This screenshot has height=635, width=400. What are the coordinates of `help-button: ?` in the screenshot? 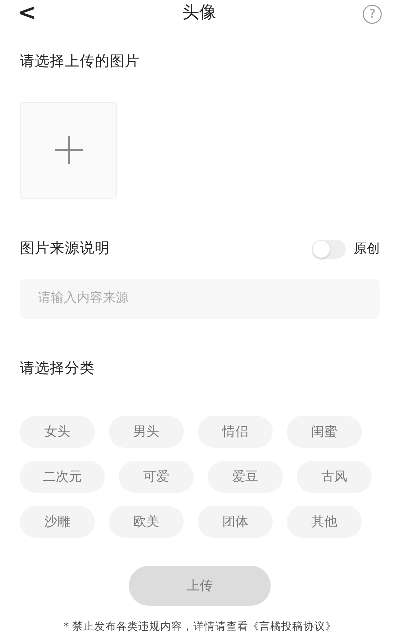 It's located at (372, 14).